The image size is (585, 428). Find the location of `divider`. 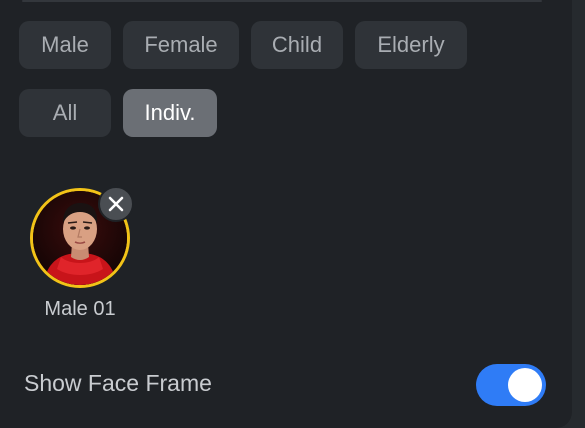

divider is located at coordinates (282, 1).